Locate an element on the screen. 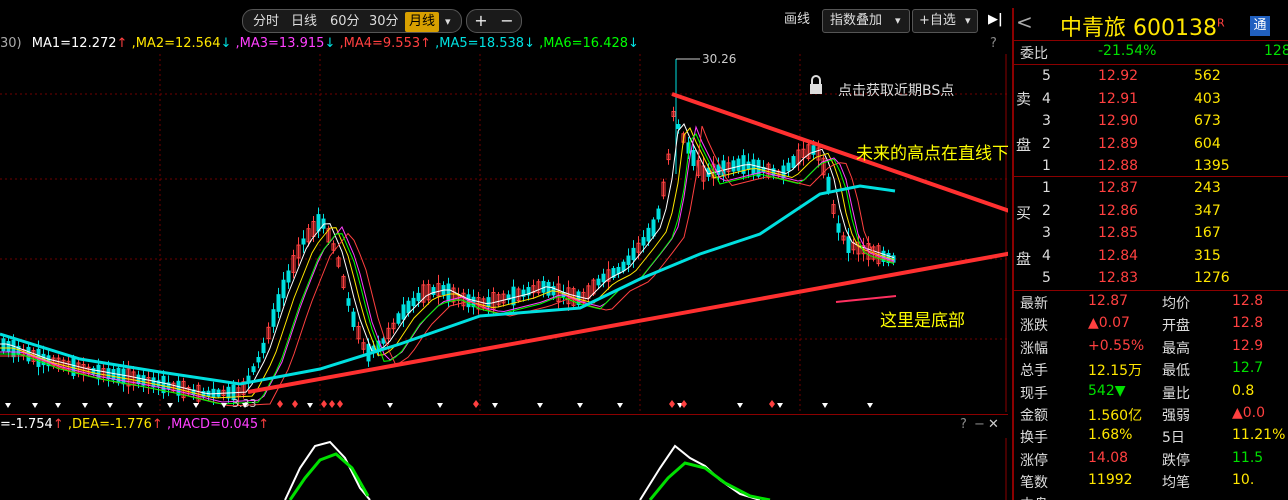  draw-line-button: 画线 is located at coordinates (797, 20).